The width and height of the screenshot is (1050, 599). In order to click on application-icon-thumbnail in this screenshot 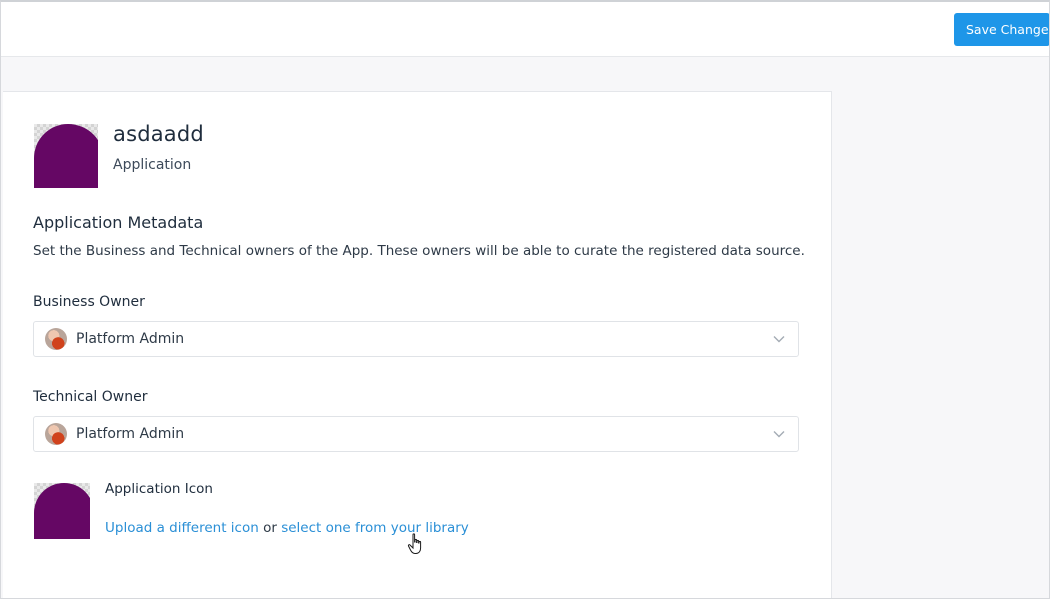, I will do `click(62, 511)`.